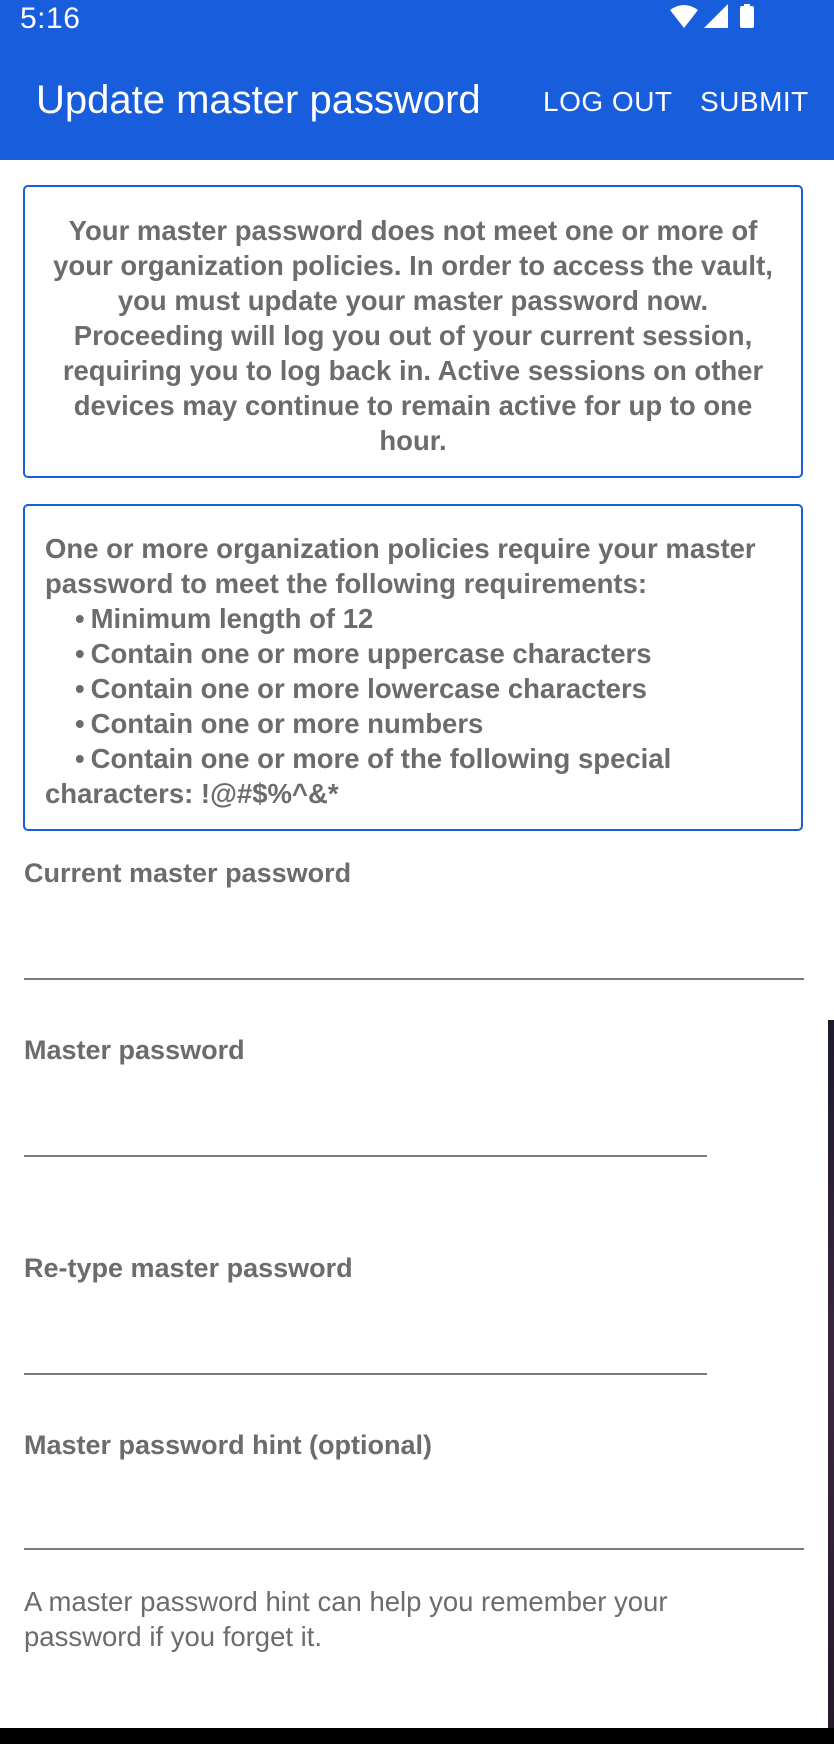 This screenshot has width=834, height=1744. What do you see at coordinates (50, 18) in the screenshot?
I see `status-time: 5:16` at bounding box center [50, 18].